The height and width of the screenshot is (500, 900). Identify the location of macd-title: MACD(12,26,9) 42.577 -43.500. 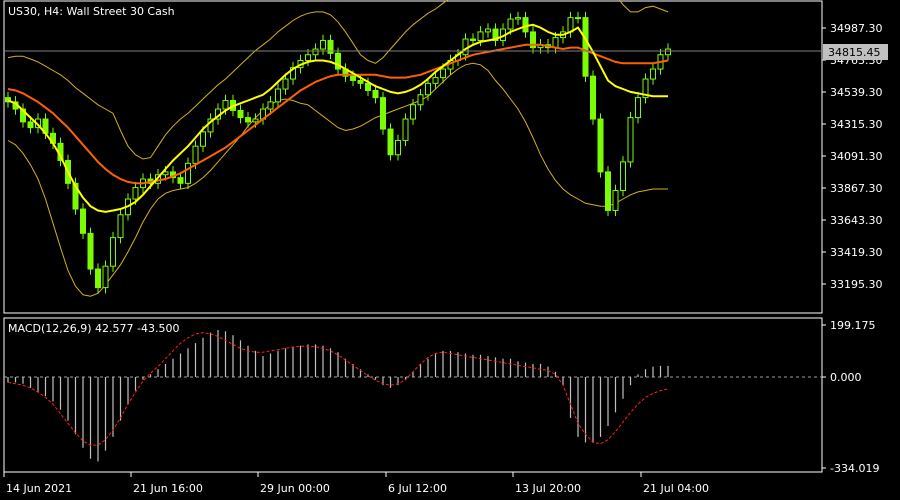
(93, 328).